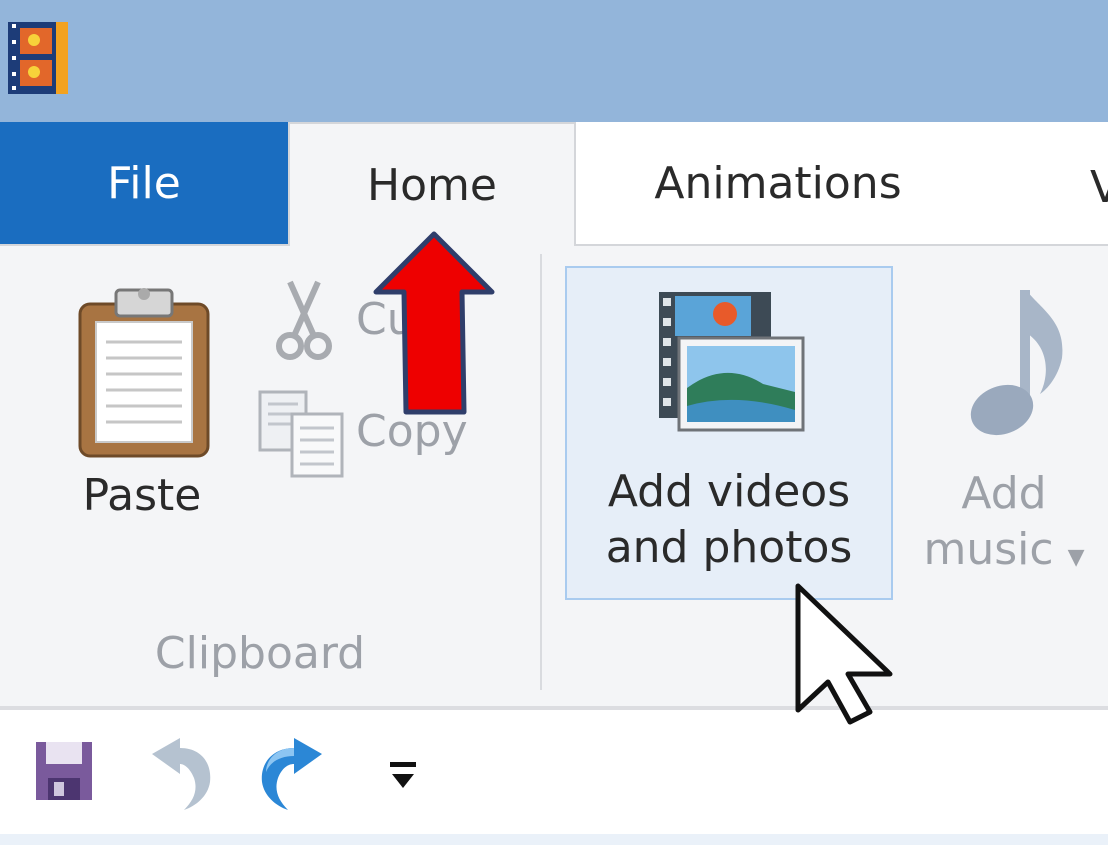 The width and height of the screenshot is (1108, 845). I want to click on tab-file-label: File, so click(144, 183).